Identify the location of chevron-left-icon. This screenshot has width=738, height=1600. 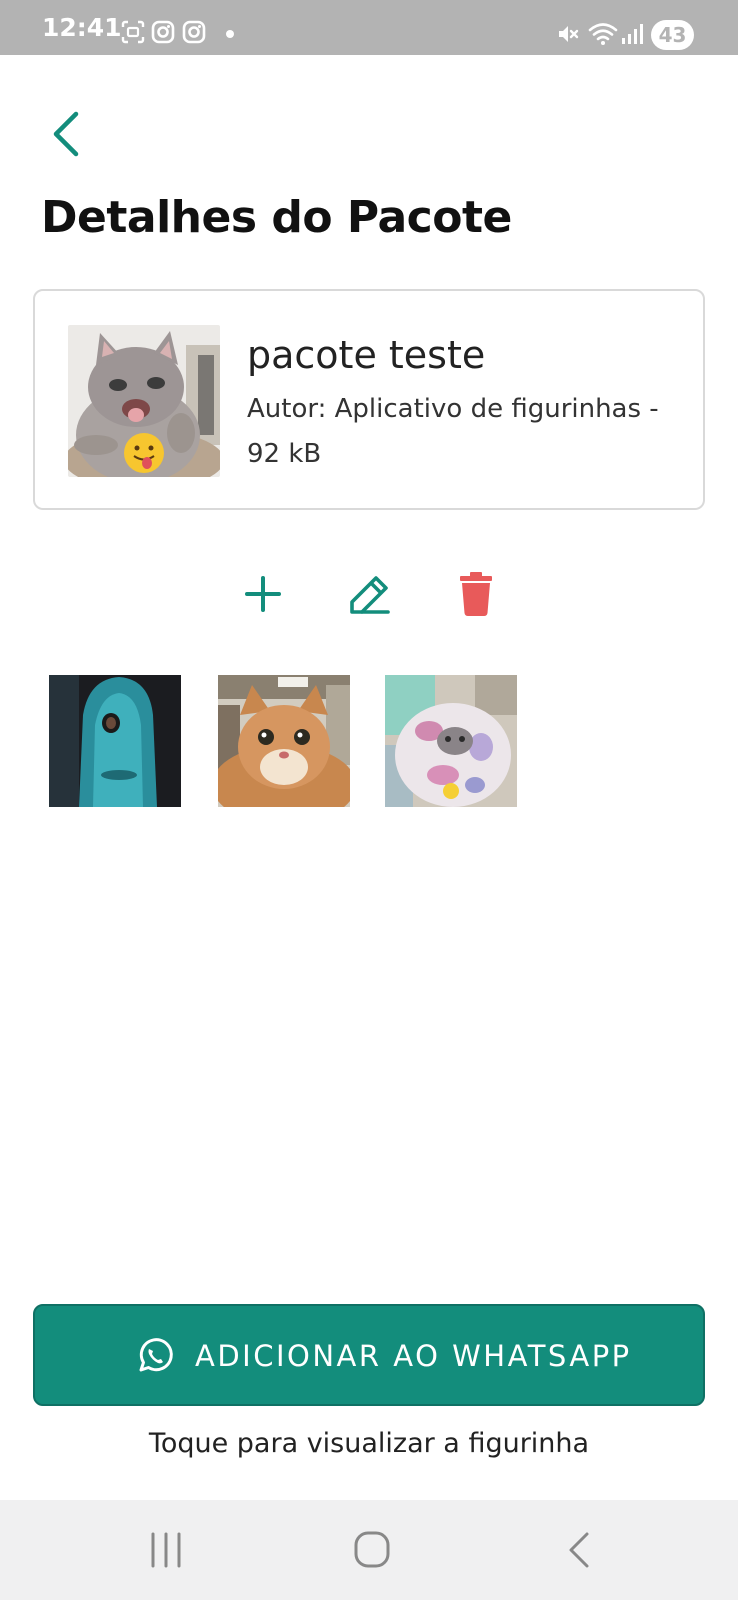
(66, 134).